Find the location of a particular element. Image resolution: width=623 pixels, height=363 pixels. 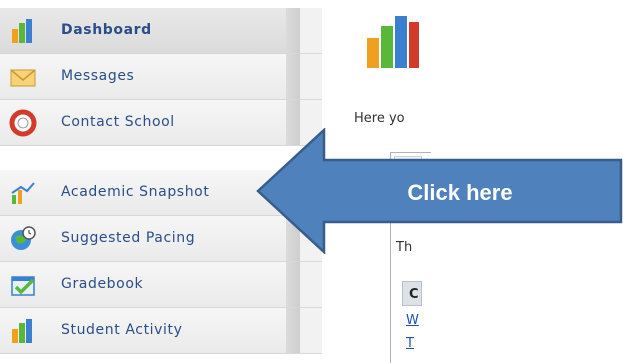

sidebar-item-messages: Messages is located at coordinates (161, 77).